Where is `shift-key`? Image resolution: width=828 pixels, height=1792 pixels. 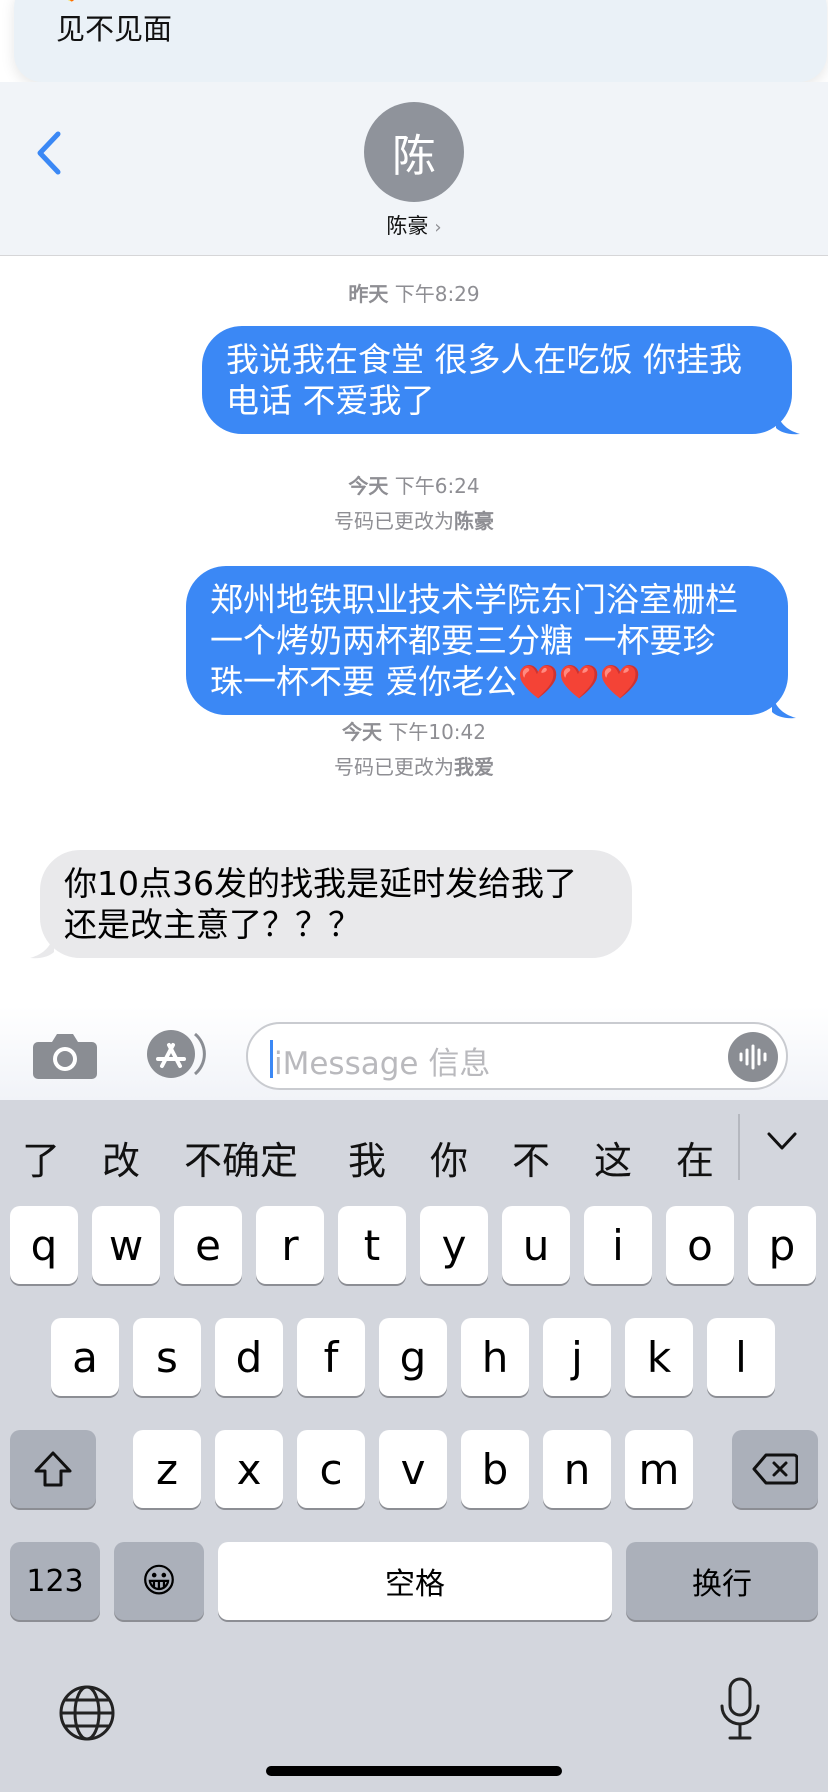
shift-key is located at coordinates (53, 1469).